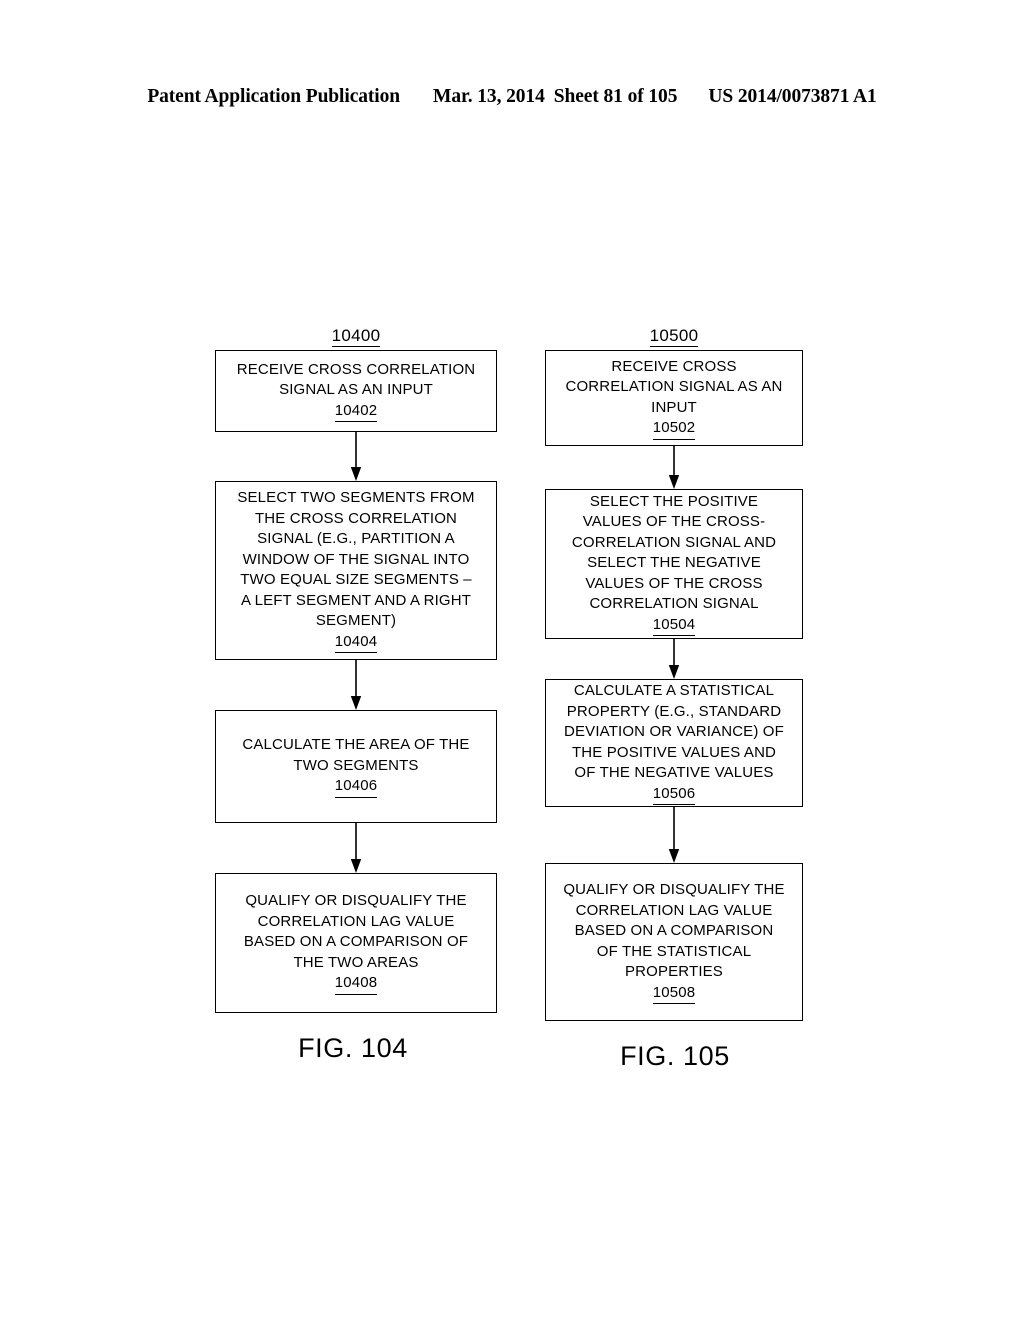 This screenshot has width=1024, height=1320. I want to click on flow-step-text-line: CALCULATE A STATISTICAL, so click(674, 690).